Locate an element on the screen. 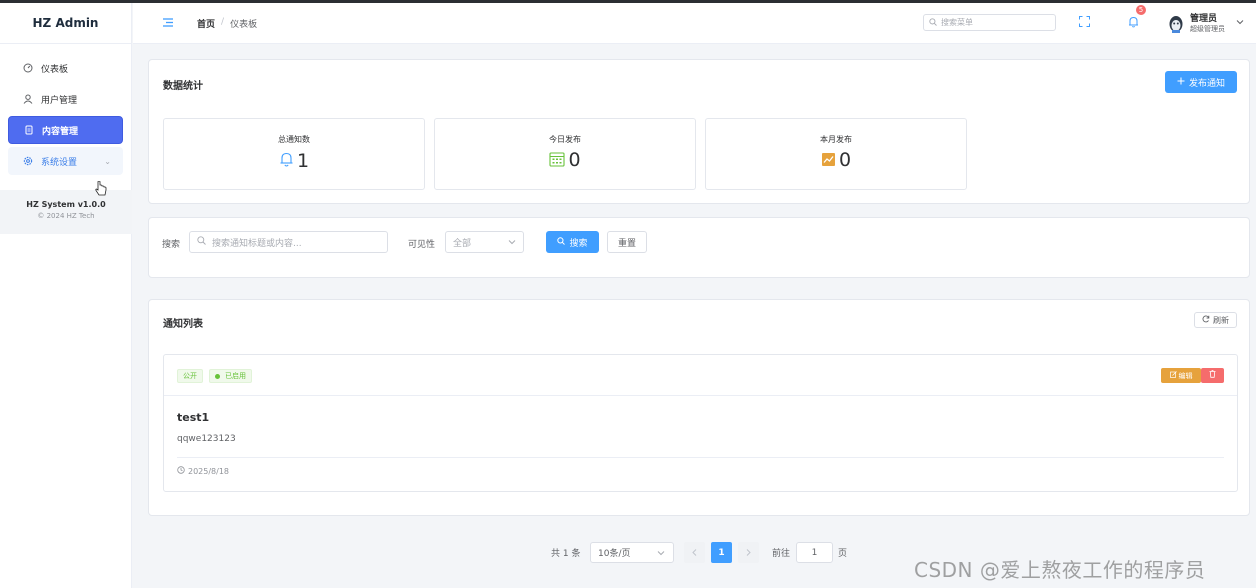  bell-icon is located at coordinates (286, 161).